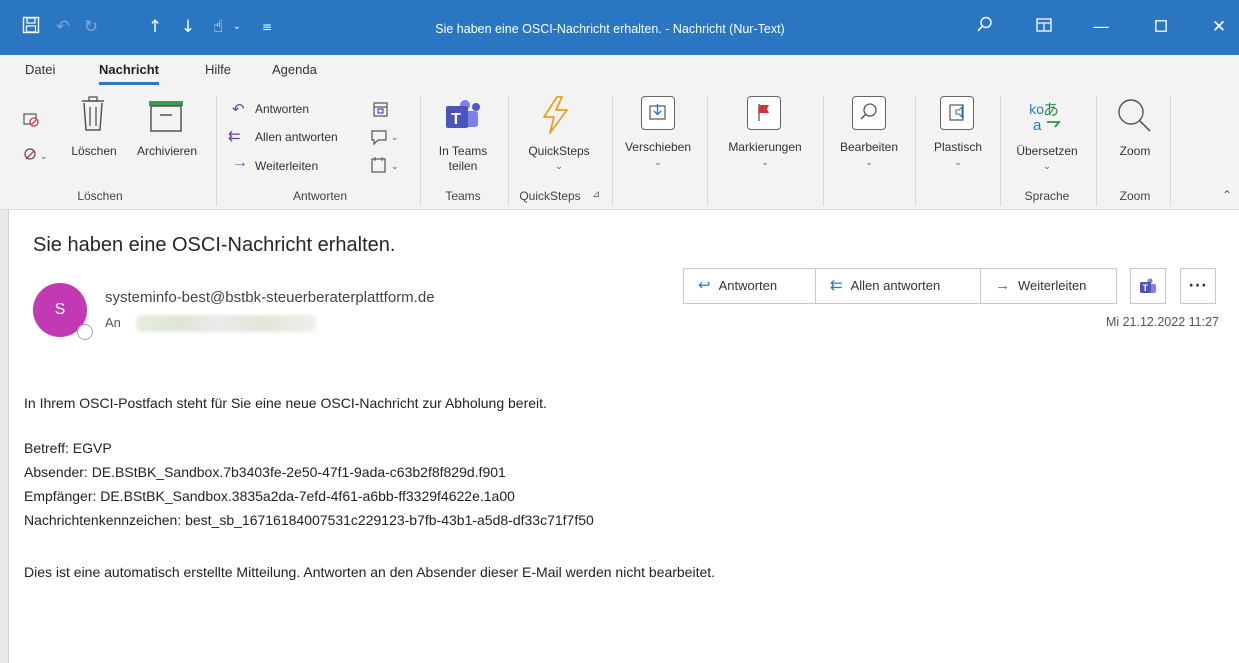 The width and height of the screenshot is (1239, 663). I want to click on translate-button: Übersetzen ⌄, so click(1047, 159).